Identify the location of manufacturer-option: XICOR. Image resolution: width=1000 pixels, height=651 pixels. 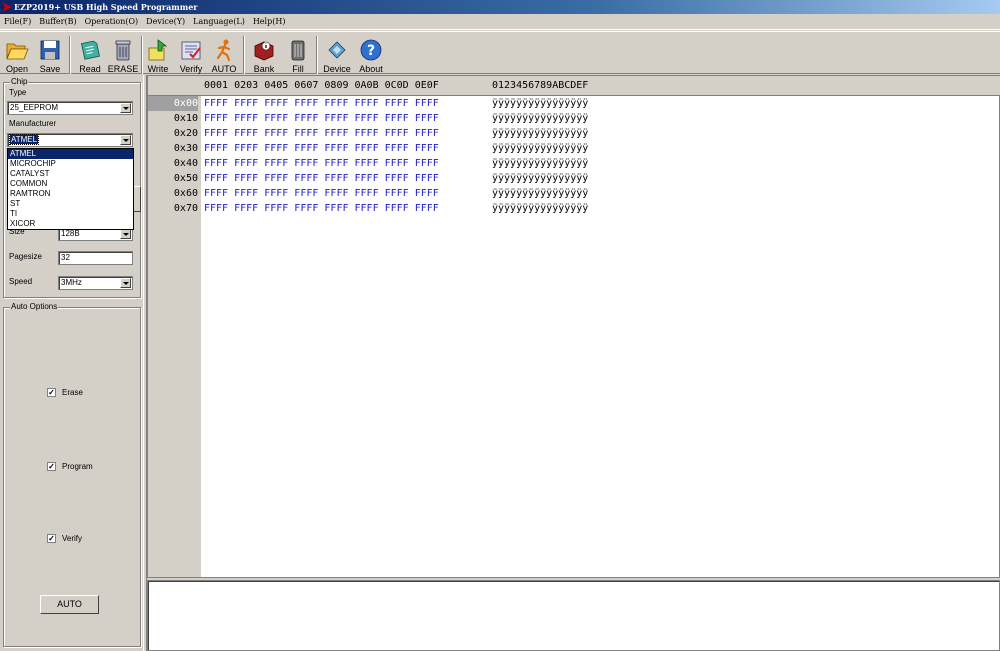
(70, 224).